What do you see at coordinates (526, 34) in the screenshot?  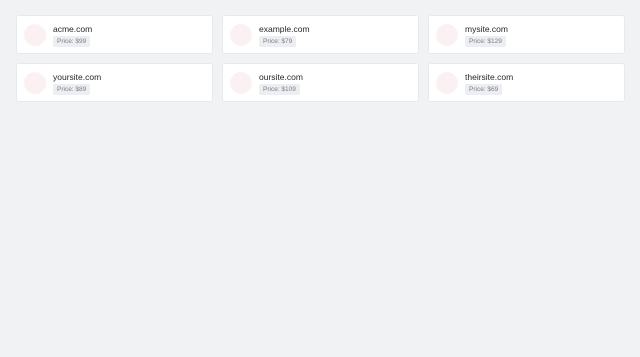 I see `domain-card: mysite.com Price: $129` at bounding box center [526, 34].